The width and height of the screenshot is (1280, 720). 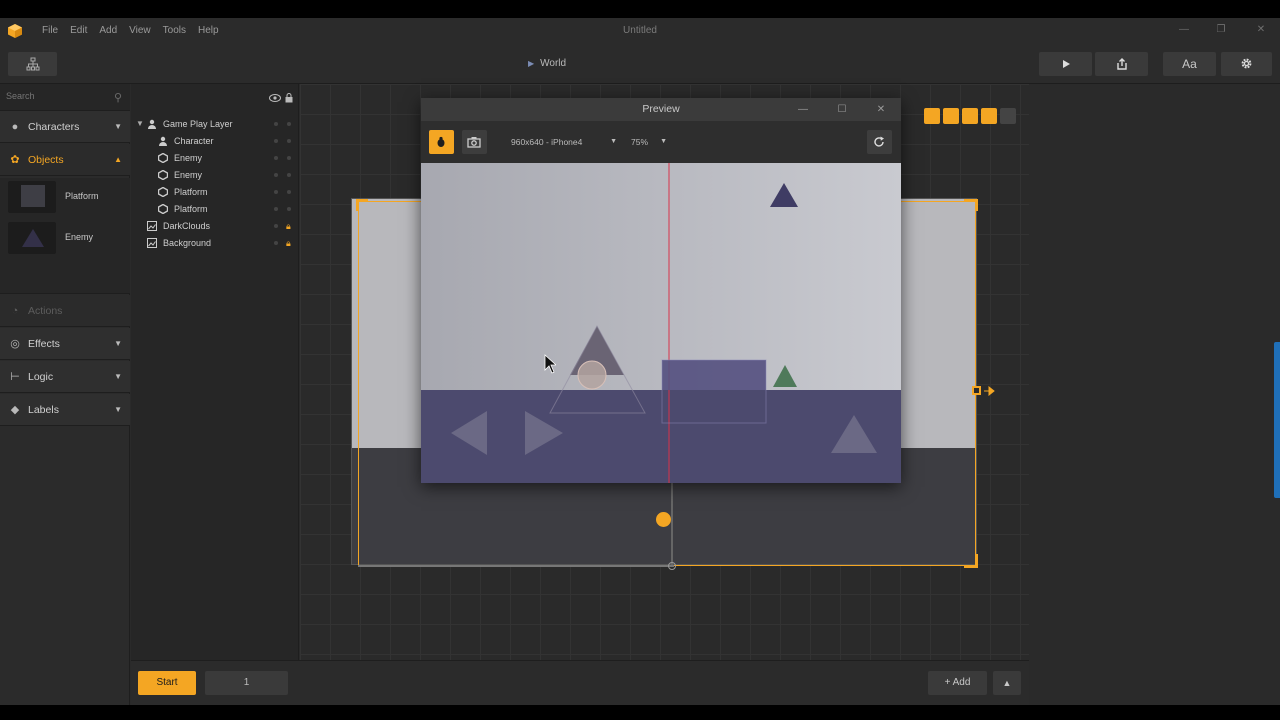 I want to click on share-button, so click(x=1121, y=64).